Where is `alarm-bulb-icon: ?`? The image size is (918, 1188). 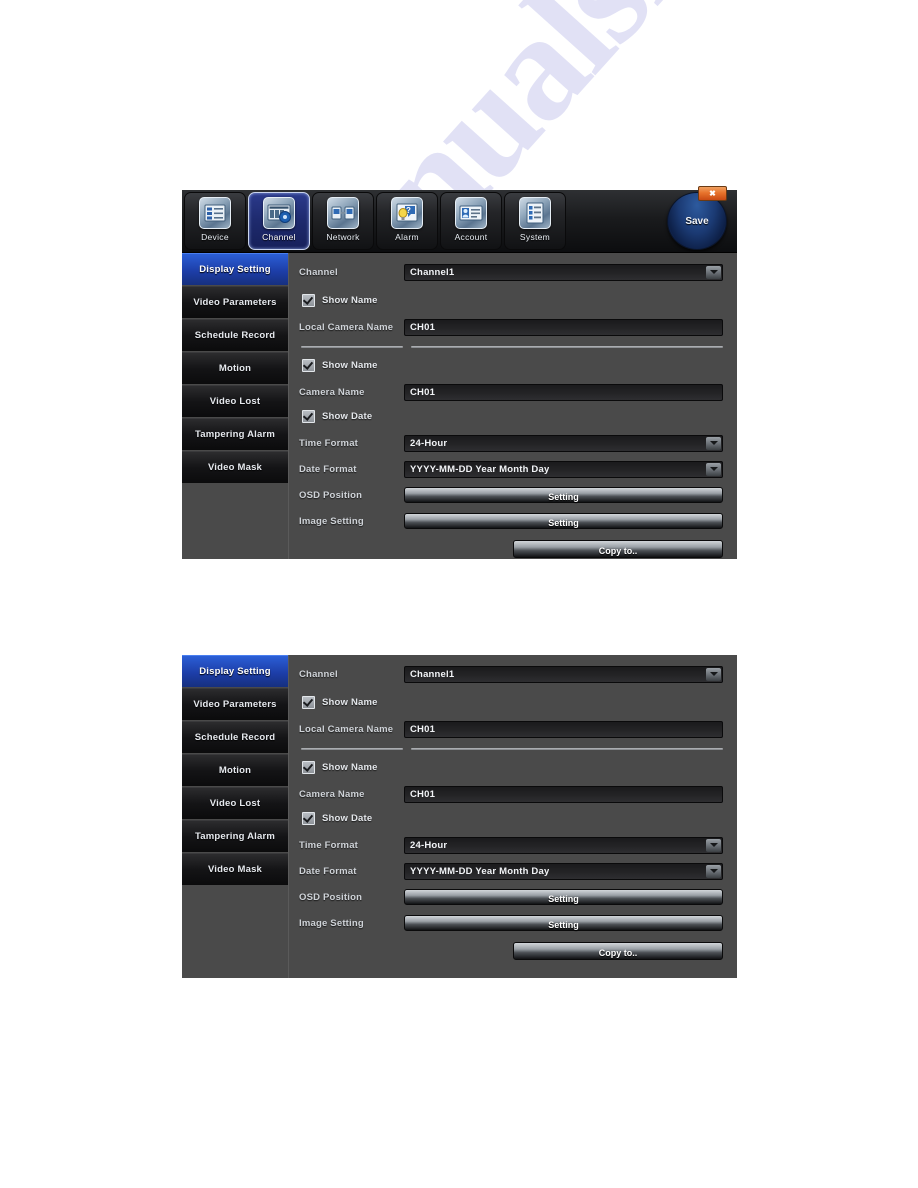
alarm-bulb-icon: ? is located at coordinates (407, 213).